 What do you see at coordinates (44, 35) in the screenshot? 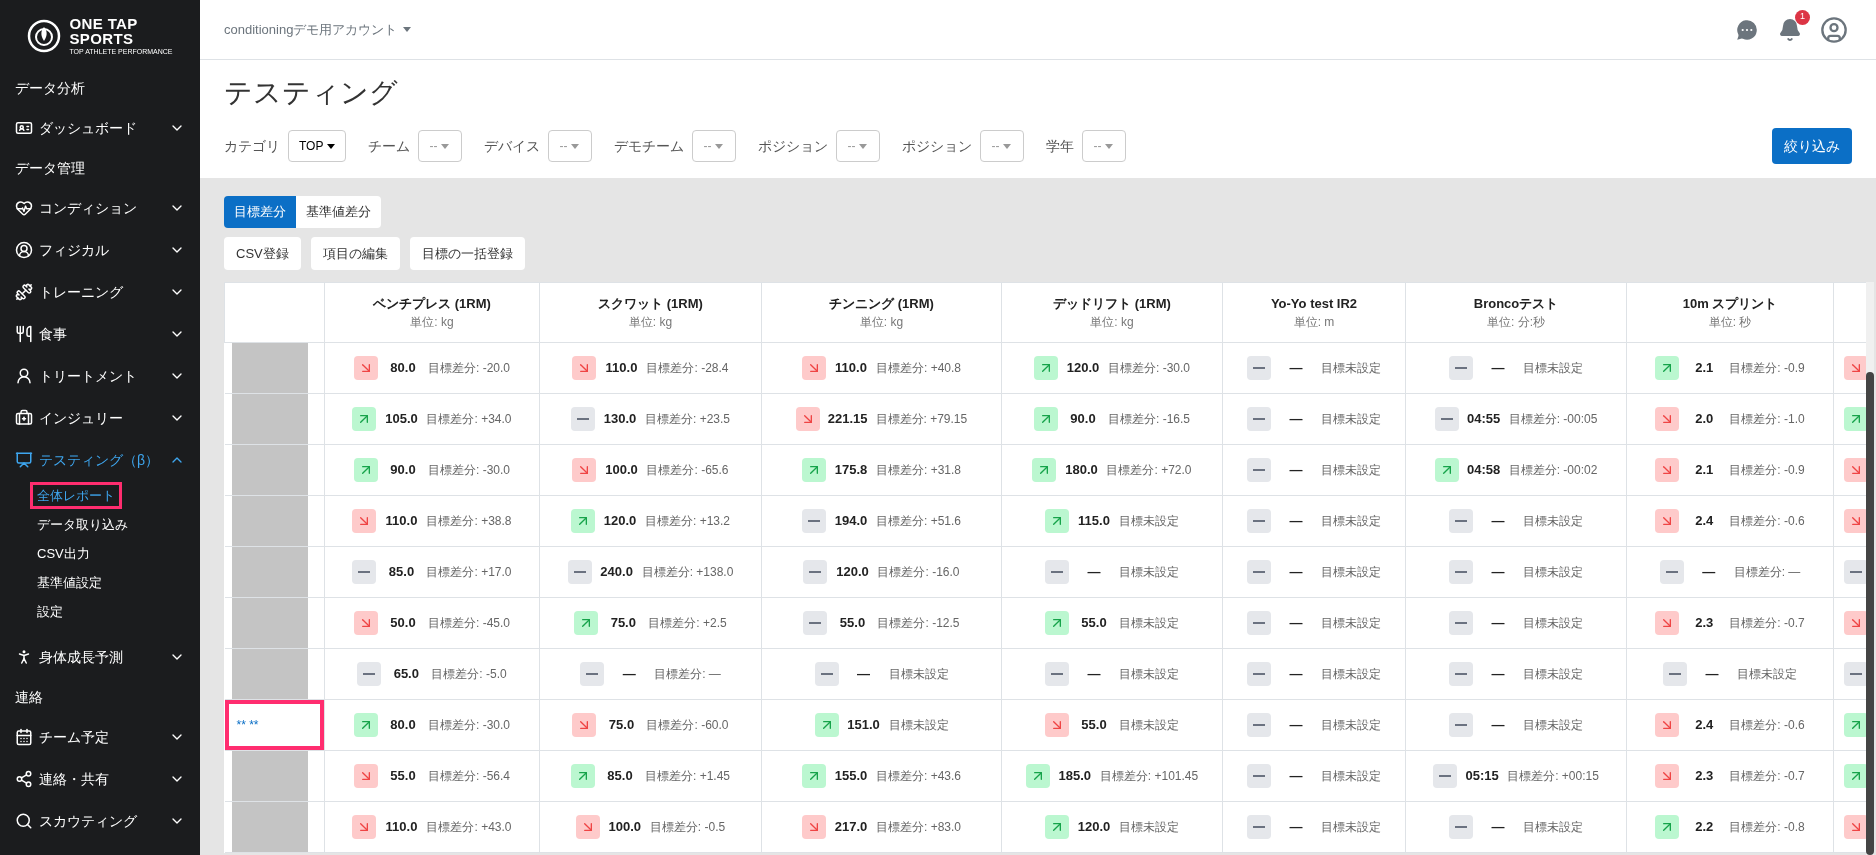
I see `logo-icon` at bounding box center [44, 35].